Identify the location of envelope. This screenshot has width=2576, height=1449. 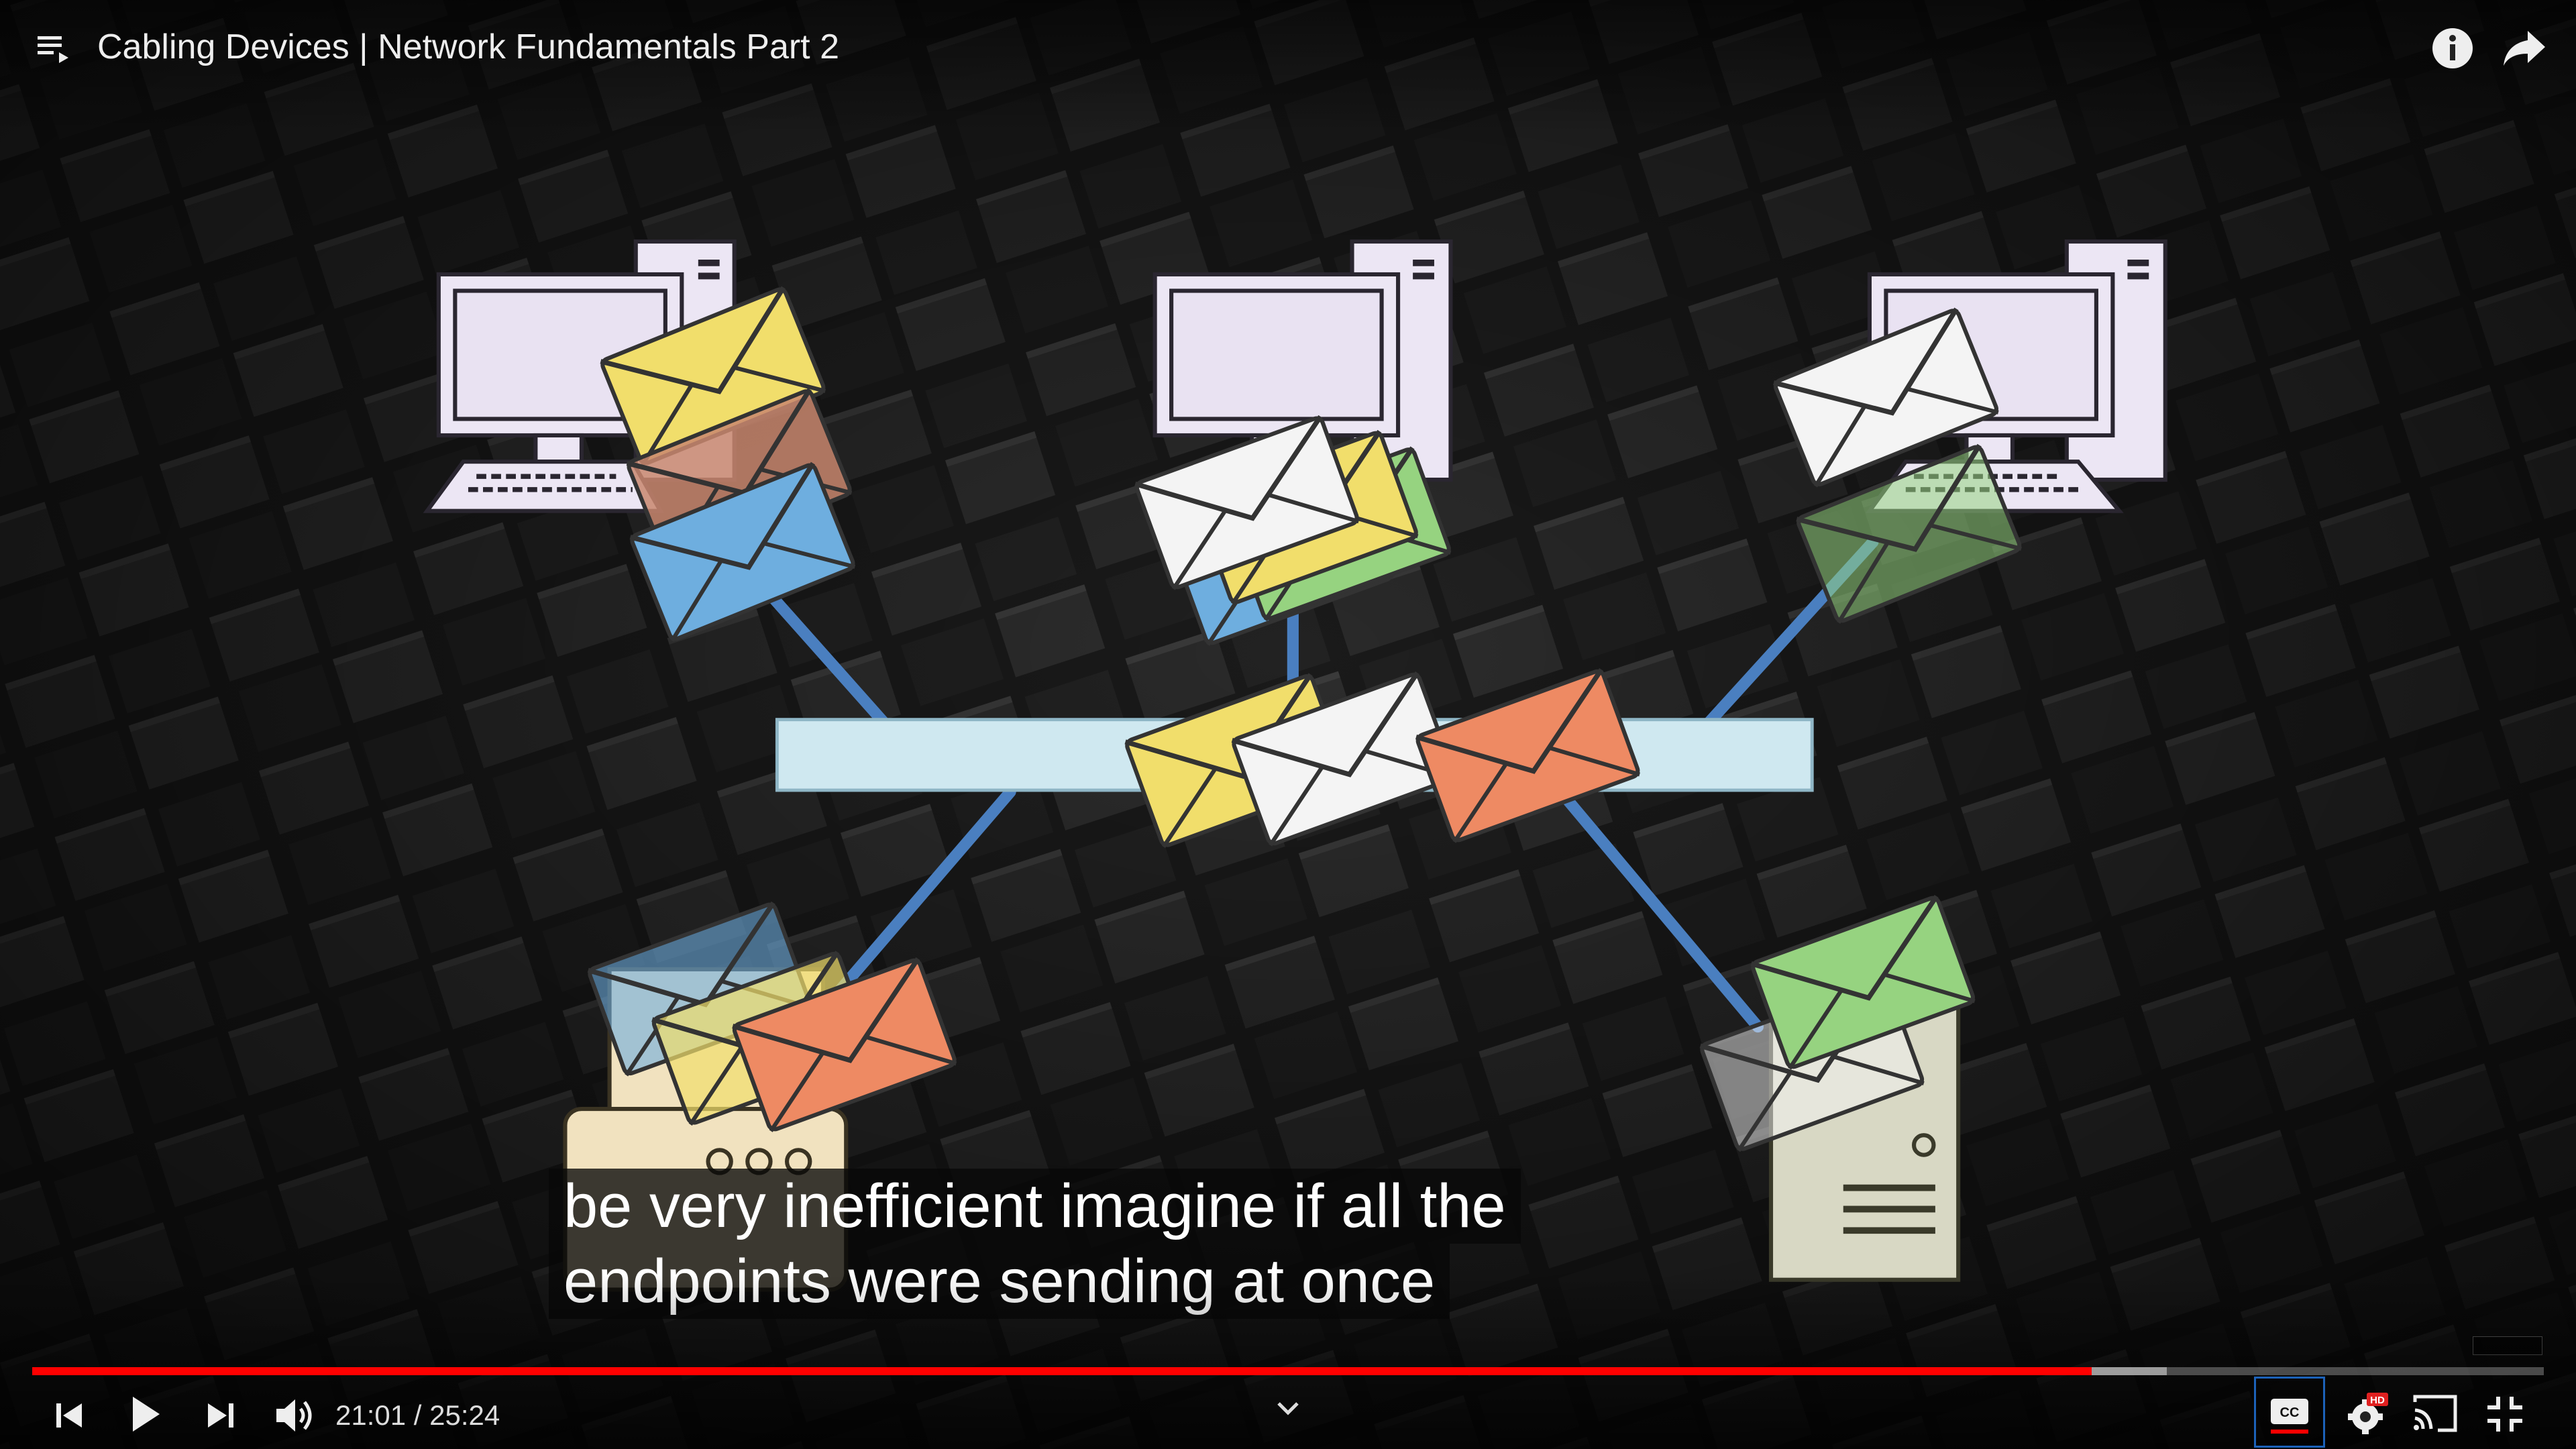
(1528, 755).